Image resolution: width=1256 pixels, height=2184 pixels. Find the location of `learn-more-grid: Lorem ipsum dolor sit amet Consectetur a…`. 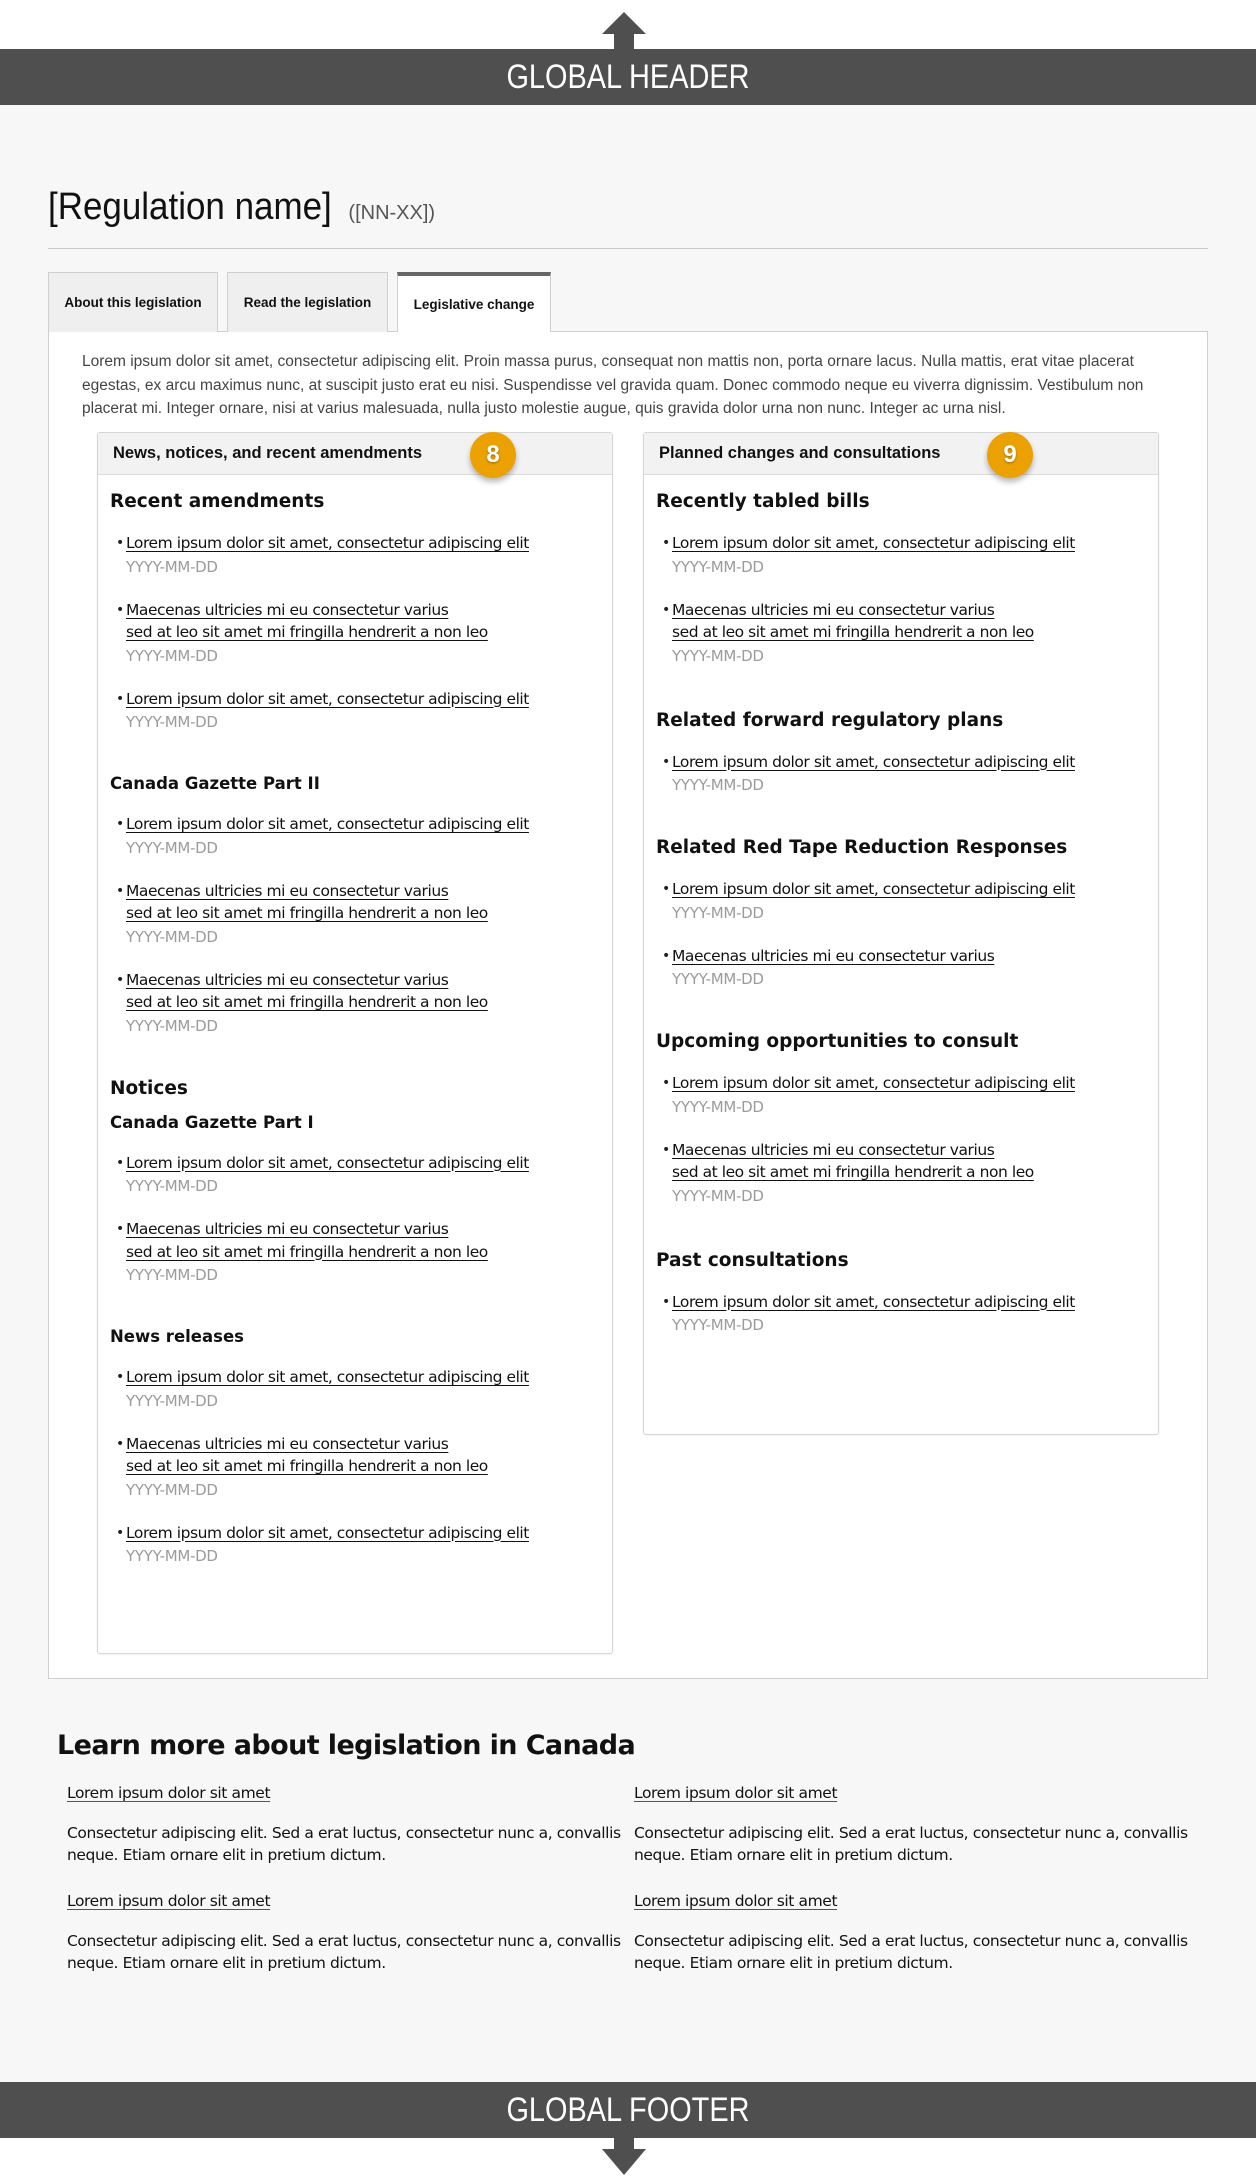

learn-more-grid: Lorem ipsum dolor sit amet Consectetur a… is located at coordinates (632, 1878).